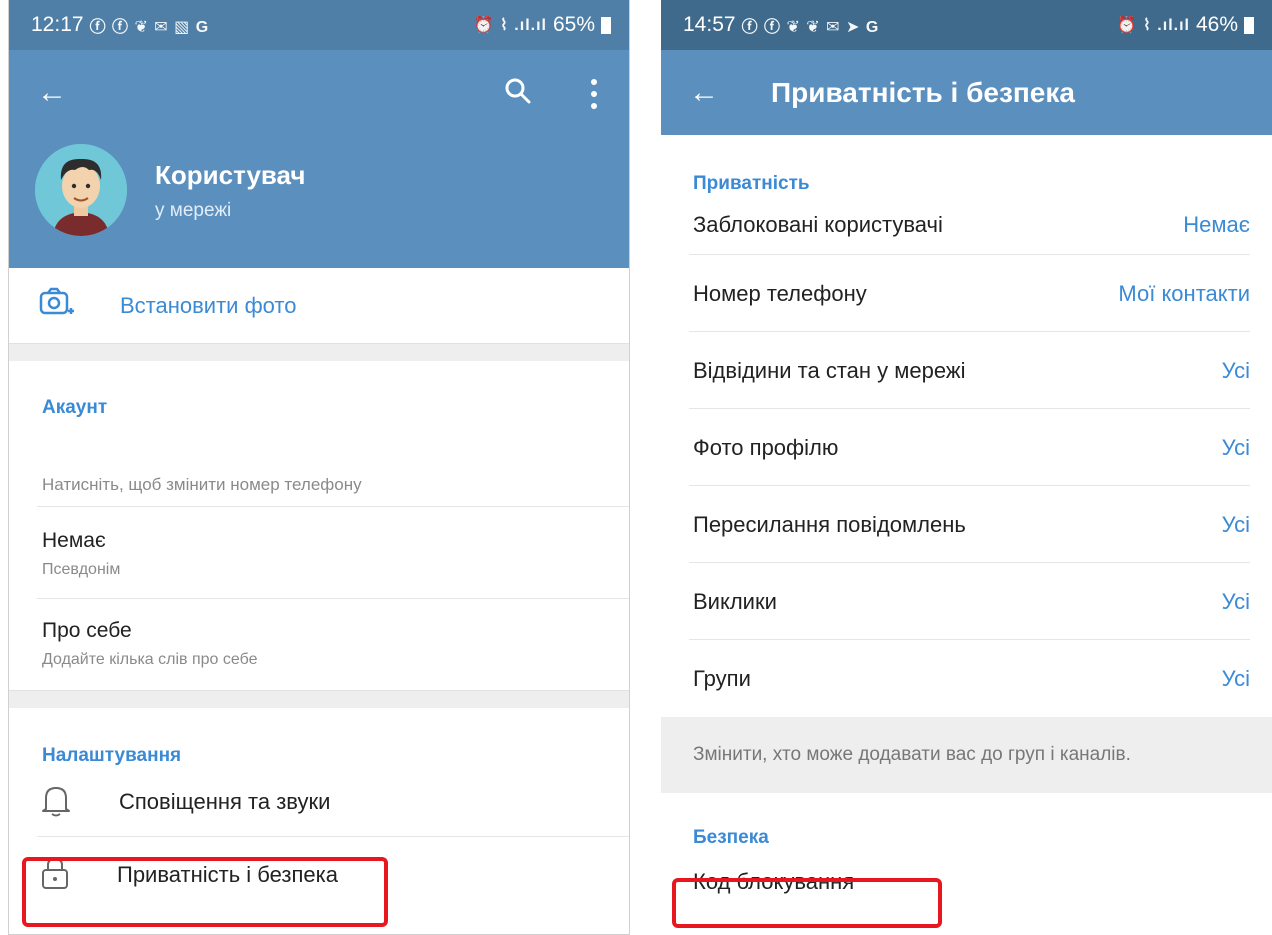  I want to click on settings-section-header: Налаштування, so click(319, 737).